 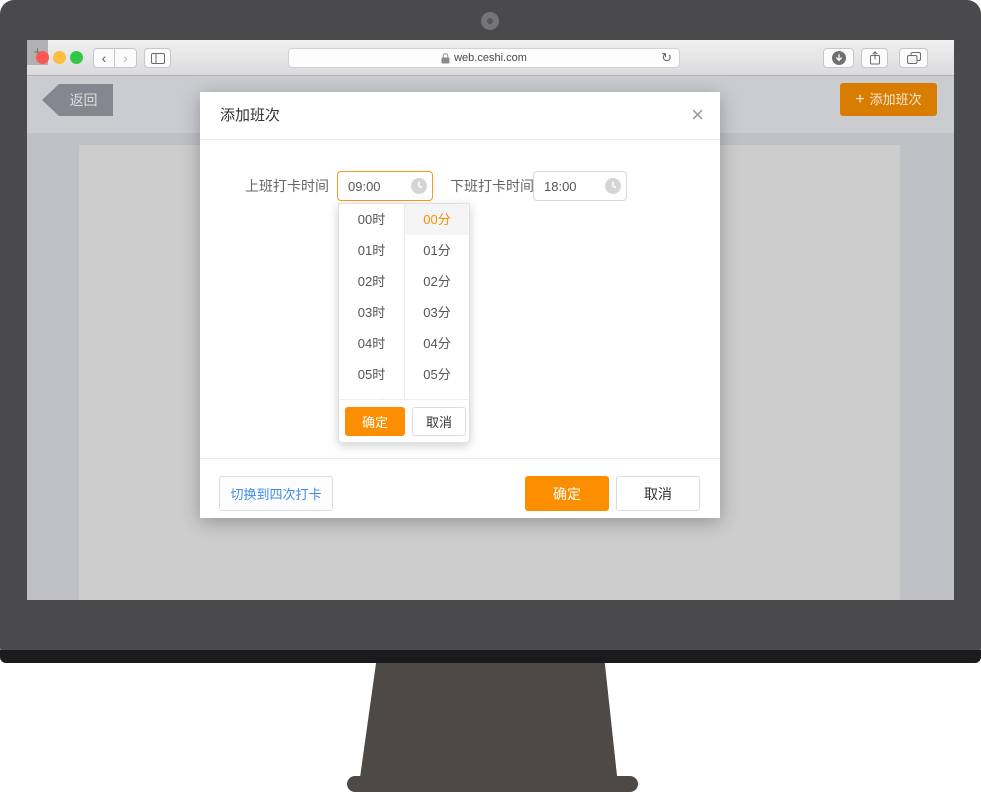 I want to click on hour-column: 00时 01时 02时 03时 04时 05时 06时, so click(x=371, y=301).